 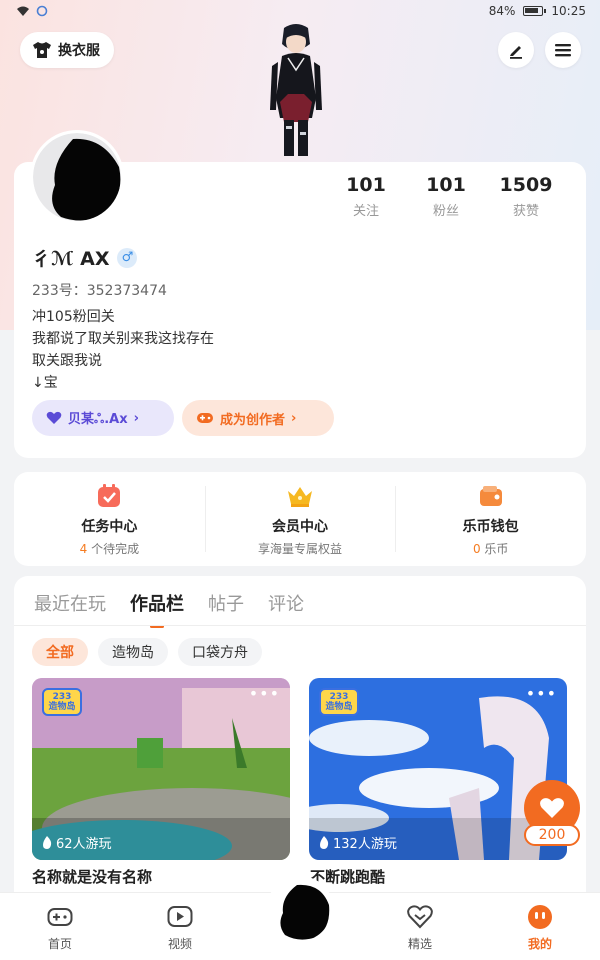 I want to click on filter-all: 全部, so click(x=60, y=652).